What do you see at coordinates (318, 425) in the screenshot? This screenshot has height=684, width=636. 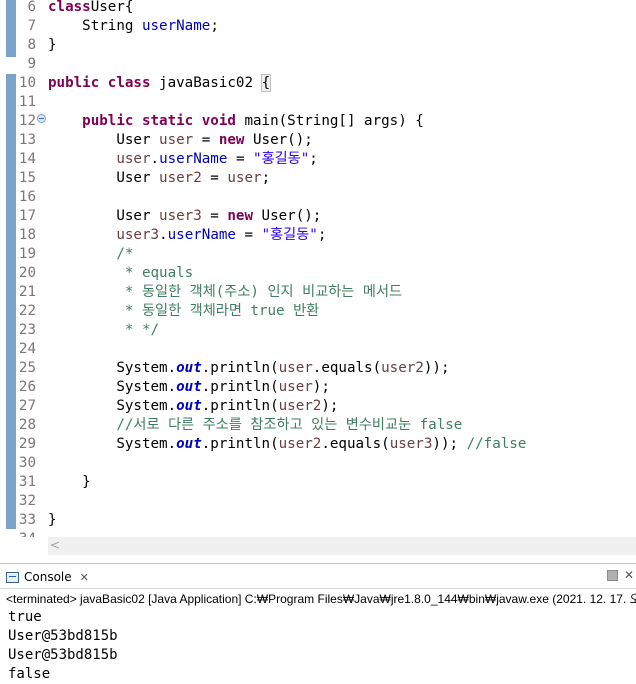 I see `code-line: 28 //서로 다른 주소를 참조하고 있는 변수비교눈 false` at bounding box center [318, 425].